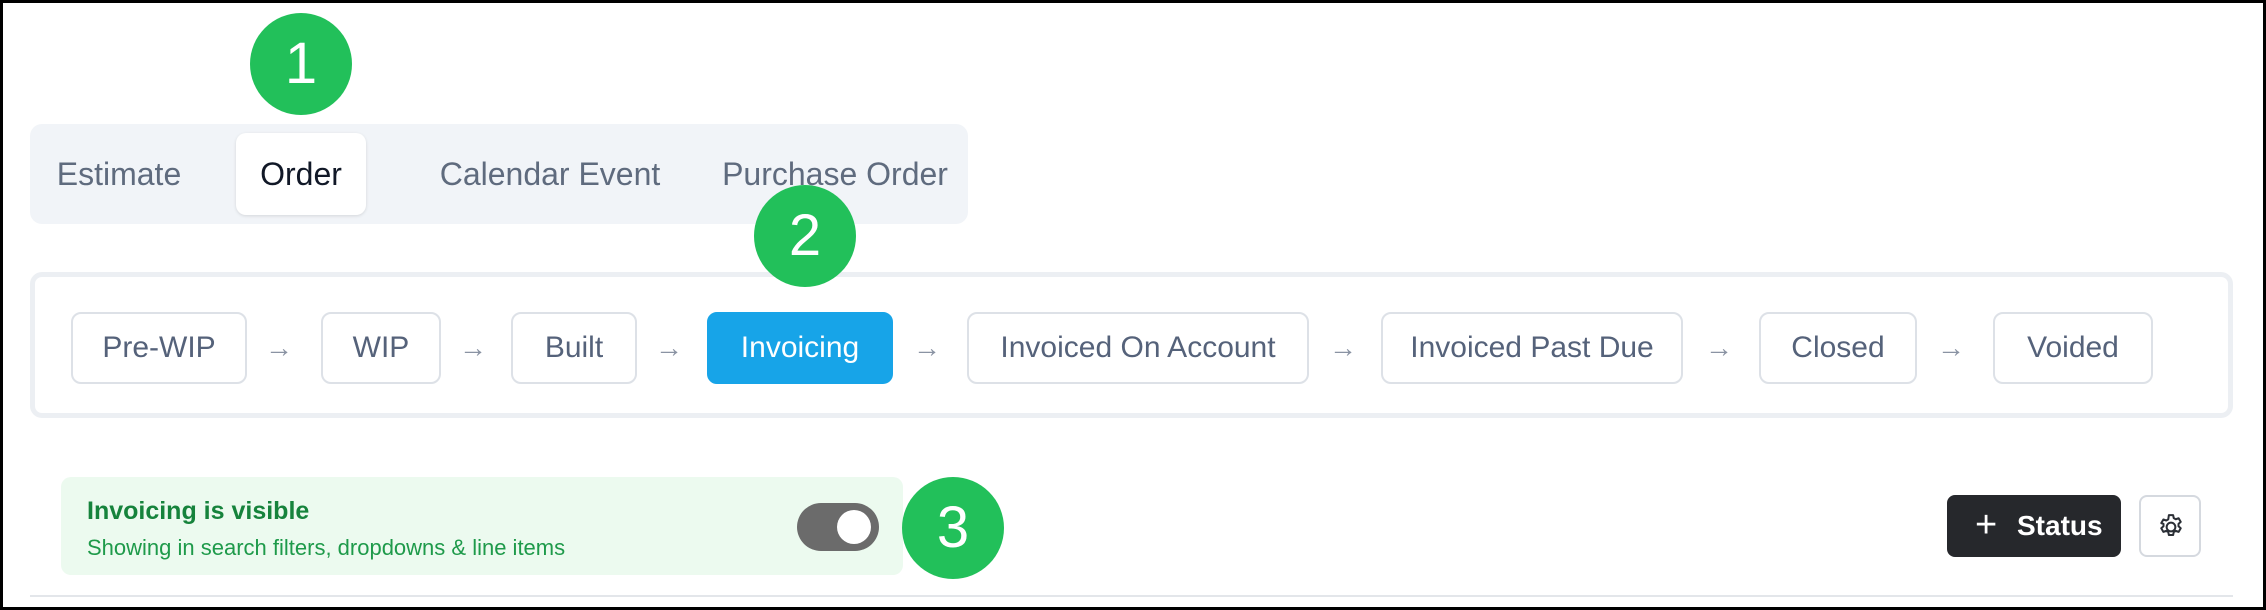 The width and height of the screenshot is (2266, 610). What do you see at coordinates (1532, 348) in the screenshot?
I see `status-step-invoiced-past-due: Invoiced Past Due` at bounding box center [1532, 348].